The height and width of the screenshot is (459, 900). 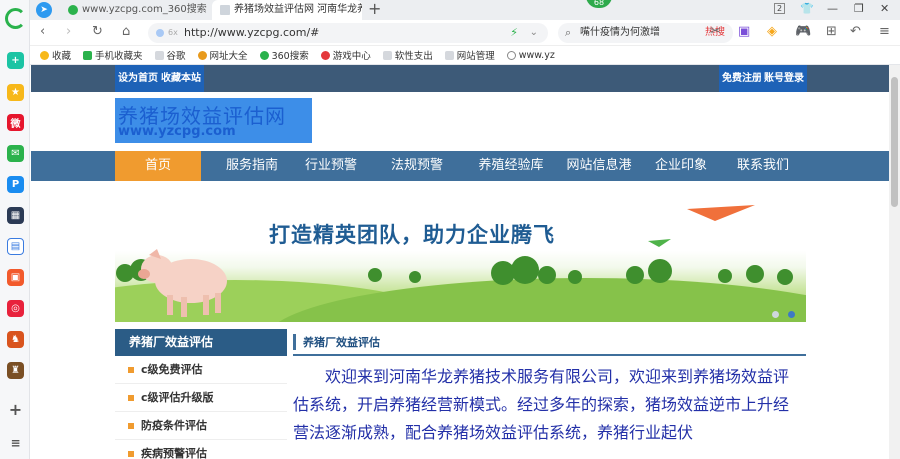 What do you see at coordinates (15, 339) in the screenshot?
I see `game2-app-icon: ♞` at bounding box center [15, 339].